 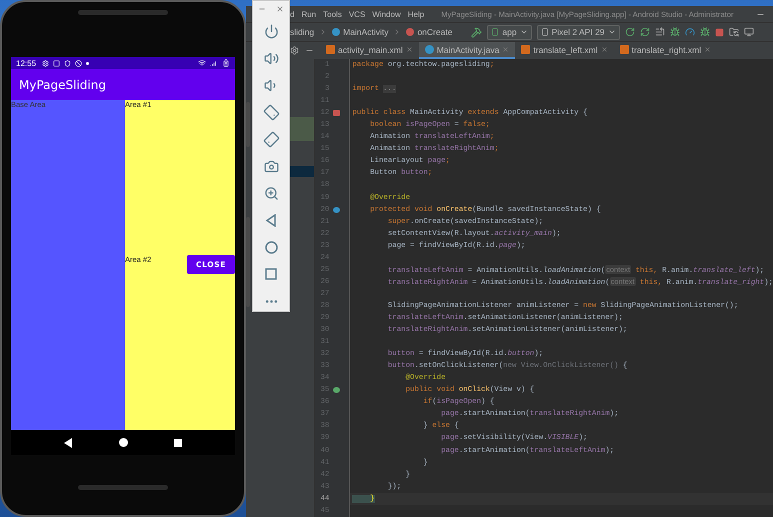 I want to click on square-icon, so click(x=56, y=63).